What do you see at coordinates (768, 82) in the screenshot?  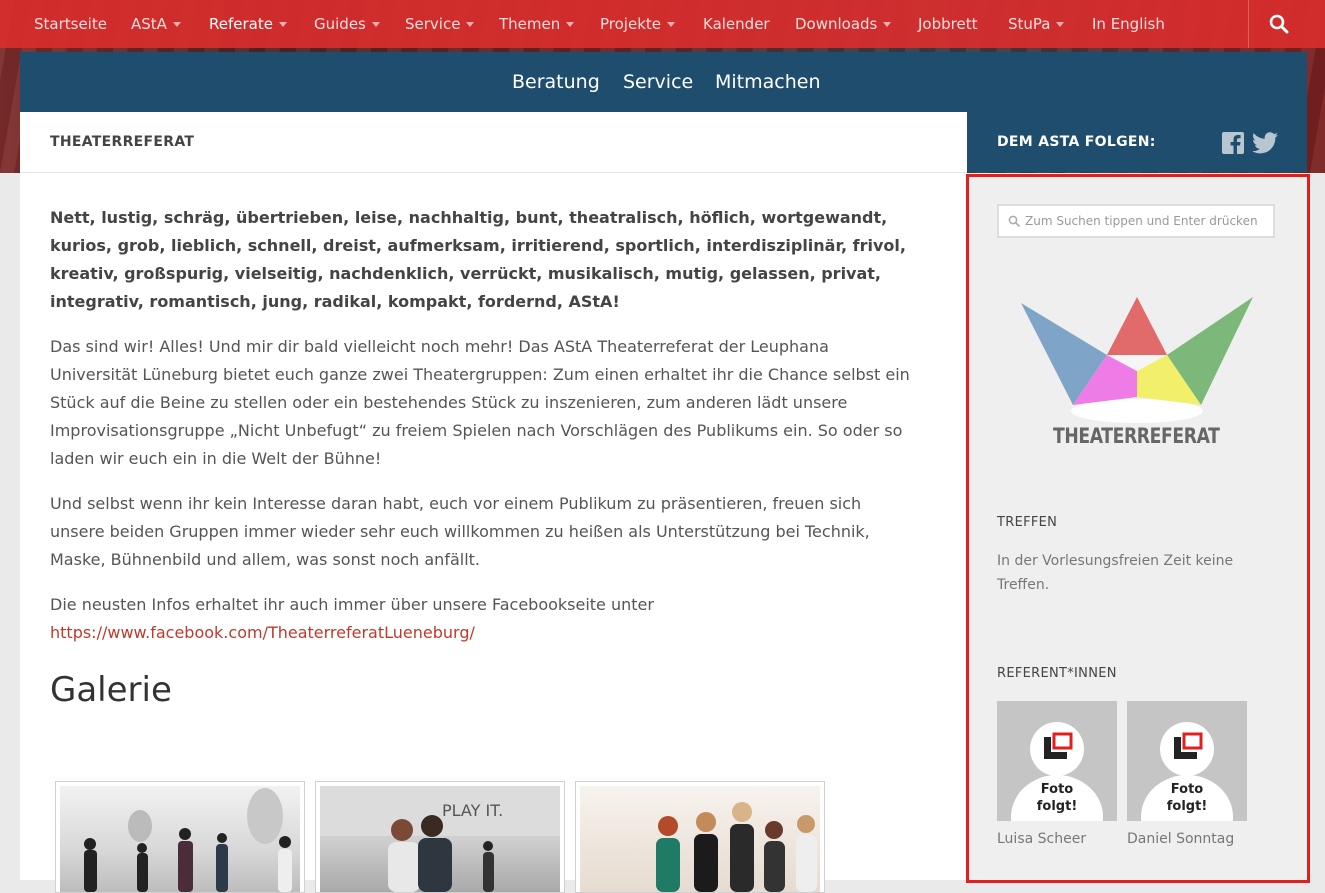 I see `subnav-item-mitmachen: Mitmachen` at bounding box center [768, 82].